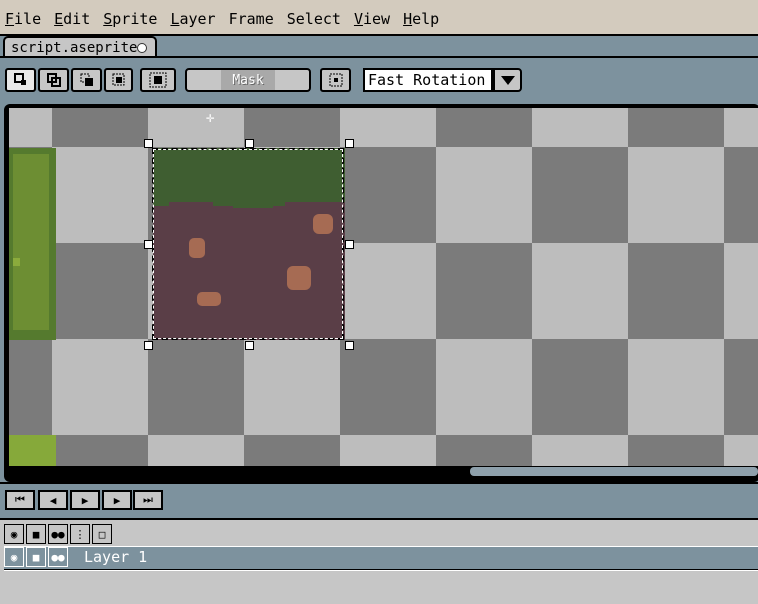  I want to click on selection-add-button, so click(53, 80).